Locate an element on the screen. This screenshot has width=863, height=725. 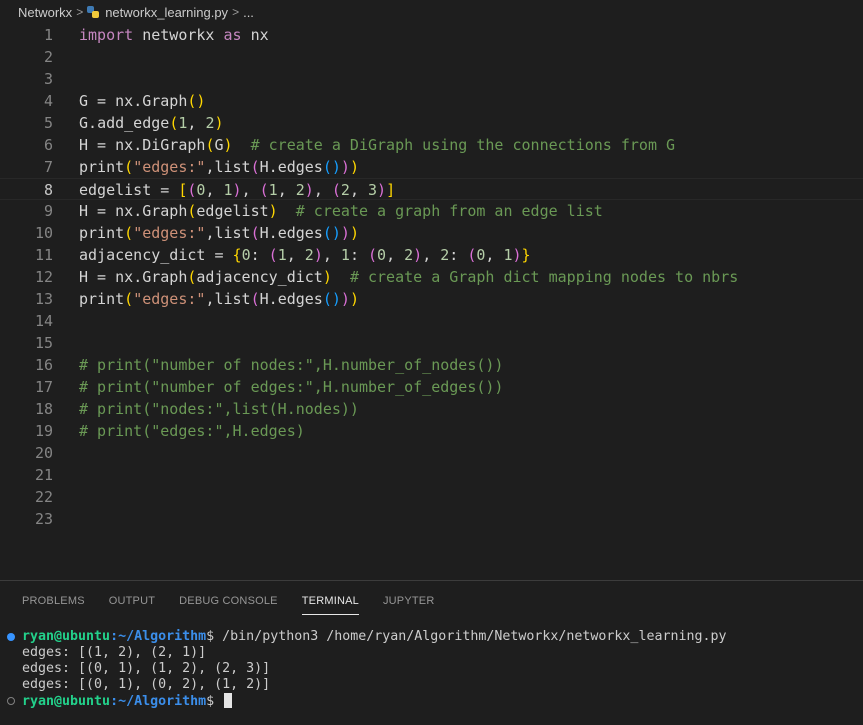
code-line: 14 is located at coordinates (431, 321).